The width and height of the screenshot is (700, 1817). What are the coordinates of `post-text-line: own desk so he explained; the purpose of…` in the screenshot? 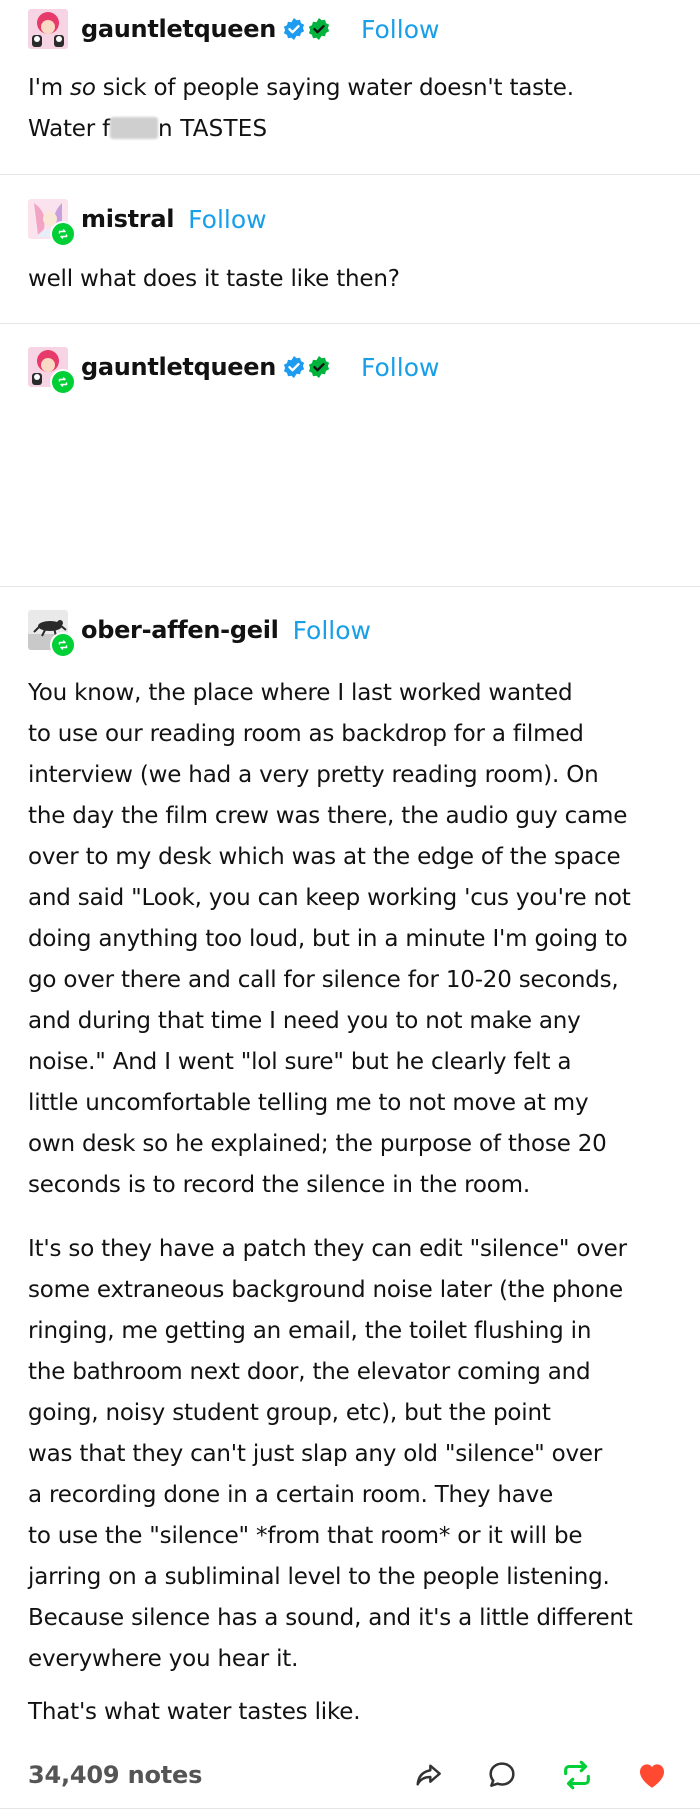 It's located at (317, 1144).